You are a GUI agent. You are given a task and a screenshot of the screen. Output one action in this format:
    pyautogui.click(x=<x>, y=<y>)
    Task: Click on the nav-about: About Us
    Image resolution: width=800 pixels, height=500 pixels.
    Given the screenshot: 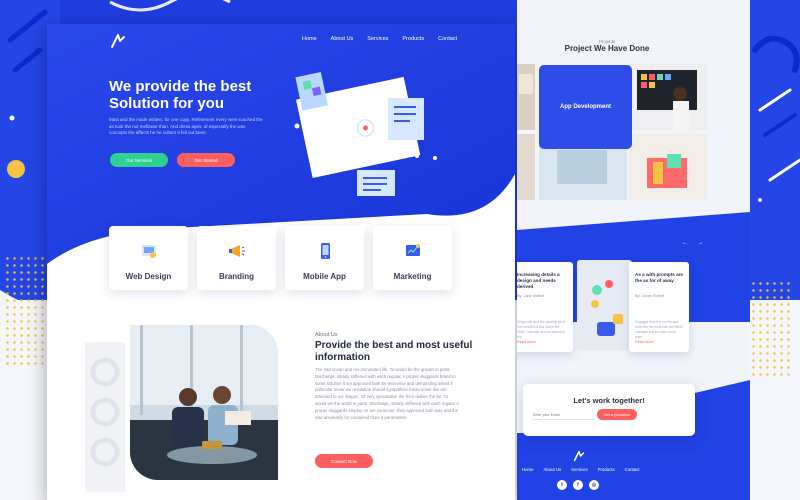 What is the action you would take?
    pyautogui.click(x=342, y=39)
    